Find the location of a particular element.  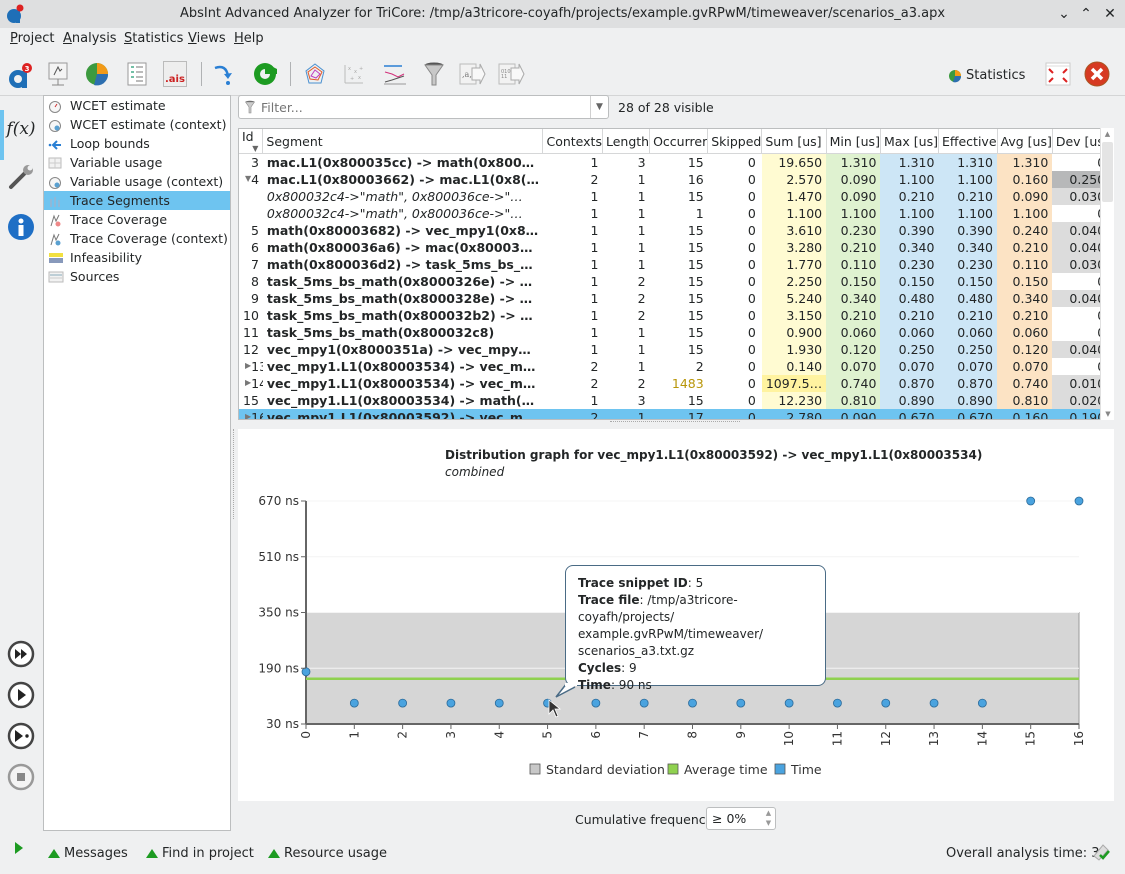

time-point is located at coordinates (499, 703).